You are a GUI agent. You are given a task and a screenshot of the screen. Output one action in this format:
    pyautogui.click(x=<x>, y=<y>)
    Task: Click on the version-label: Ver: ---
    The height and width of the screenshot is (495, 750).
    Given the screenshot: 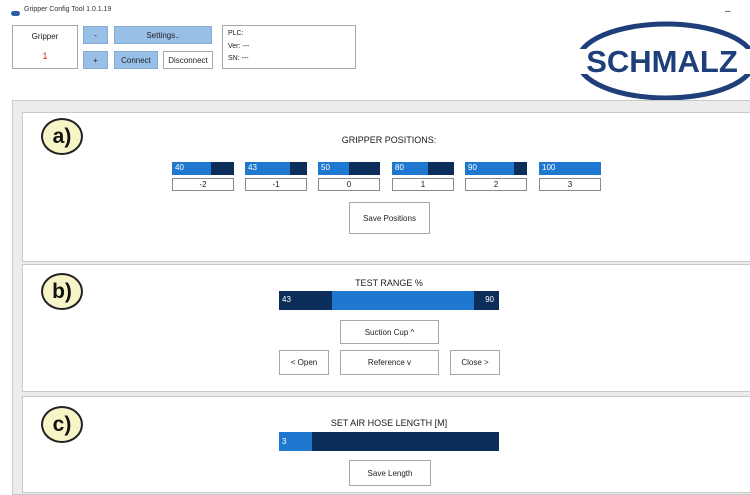 What is the action you would take?
    pyautogui.click(x=239, y=46)
    